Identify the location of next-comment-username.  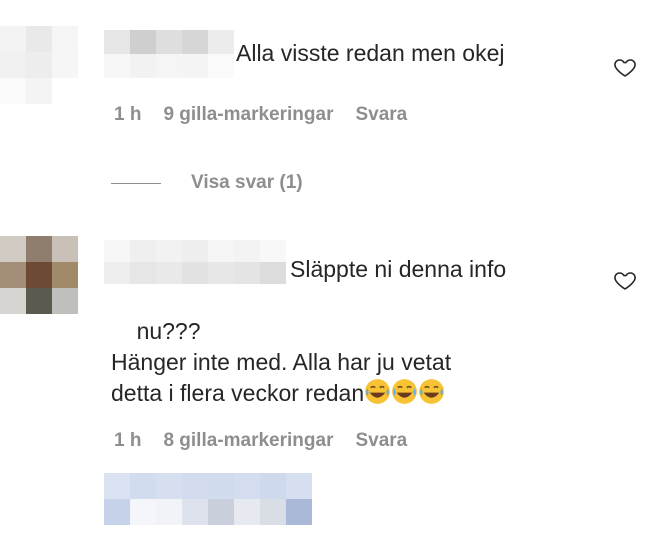
(208, 499).